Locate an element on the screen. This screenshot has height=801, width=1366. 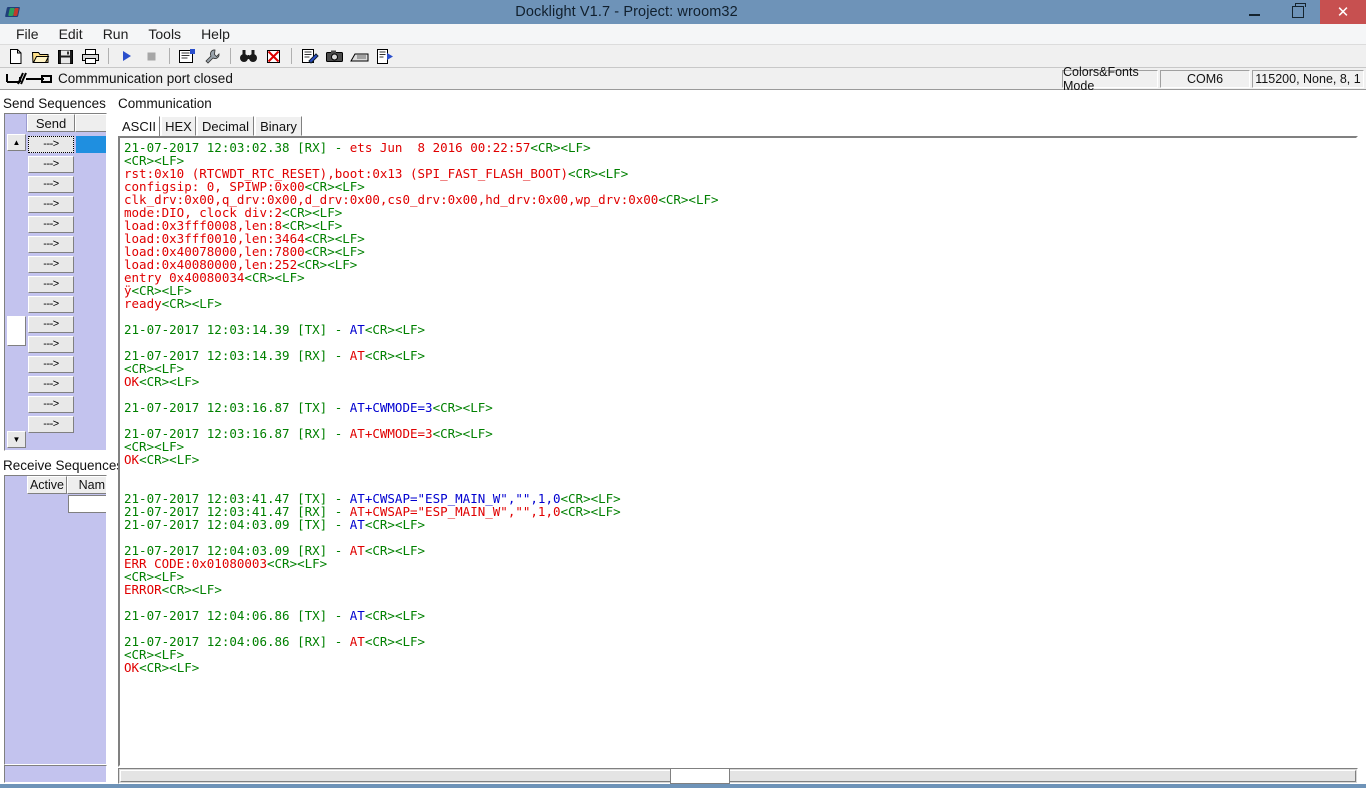
send-sequences-scrollbar: ▲ ▼ is located at coordinates (16, 291).